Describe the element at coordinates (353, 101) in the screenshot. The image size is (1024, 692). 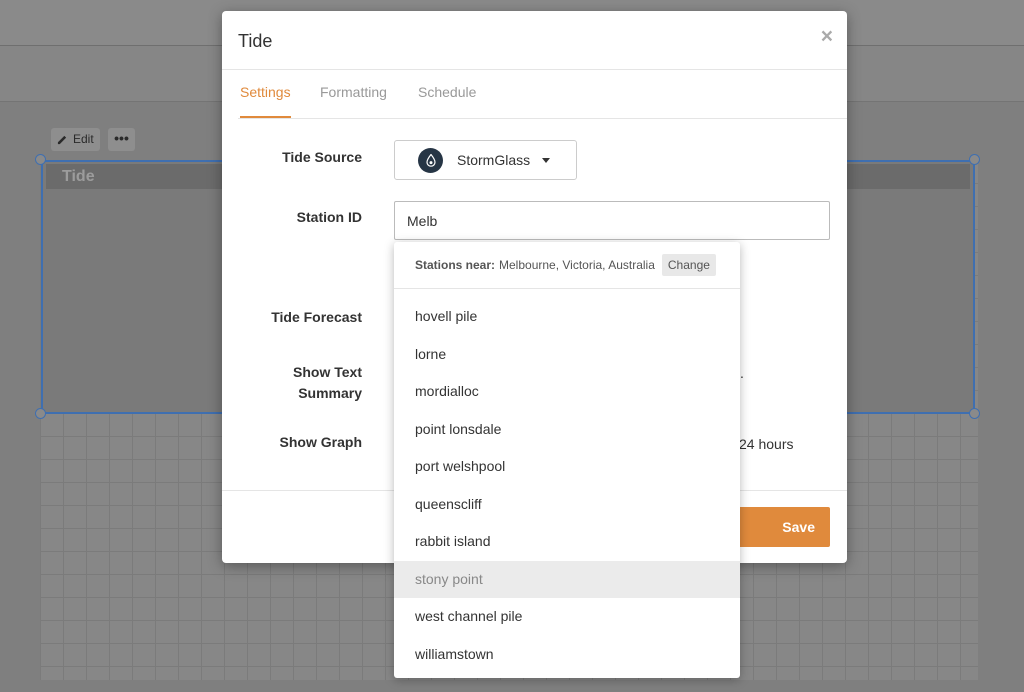
I see `tab-formatting: Formatting` at that location.